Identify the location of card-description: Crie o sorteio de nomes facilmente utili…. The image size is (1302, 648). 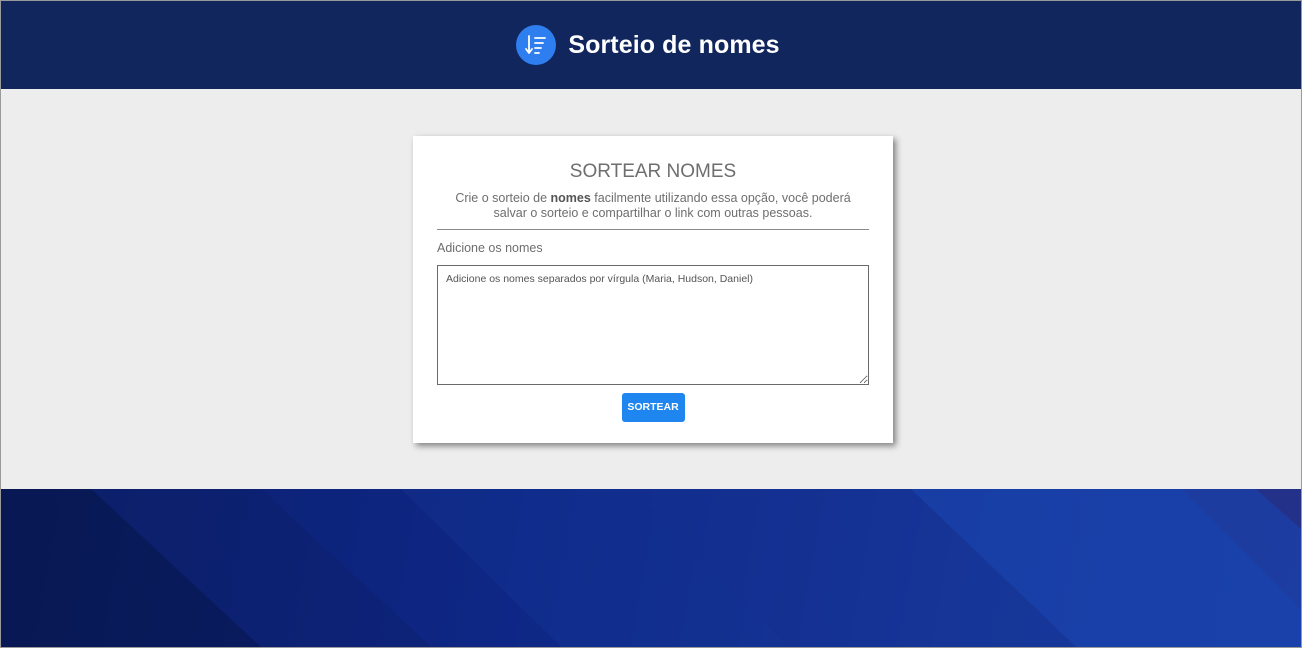
(653, 206).